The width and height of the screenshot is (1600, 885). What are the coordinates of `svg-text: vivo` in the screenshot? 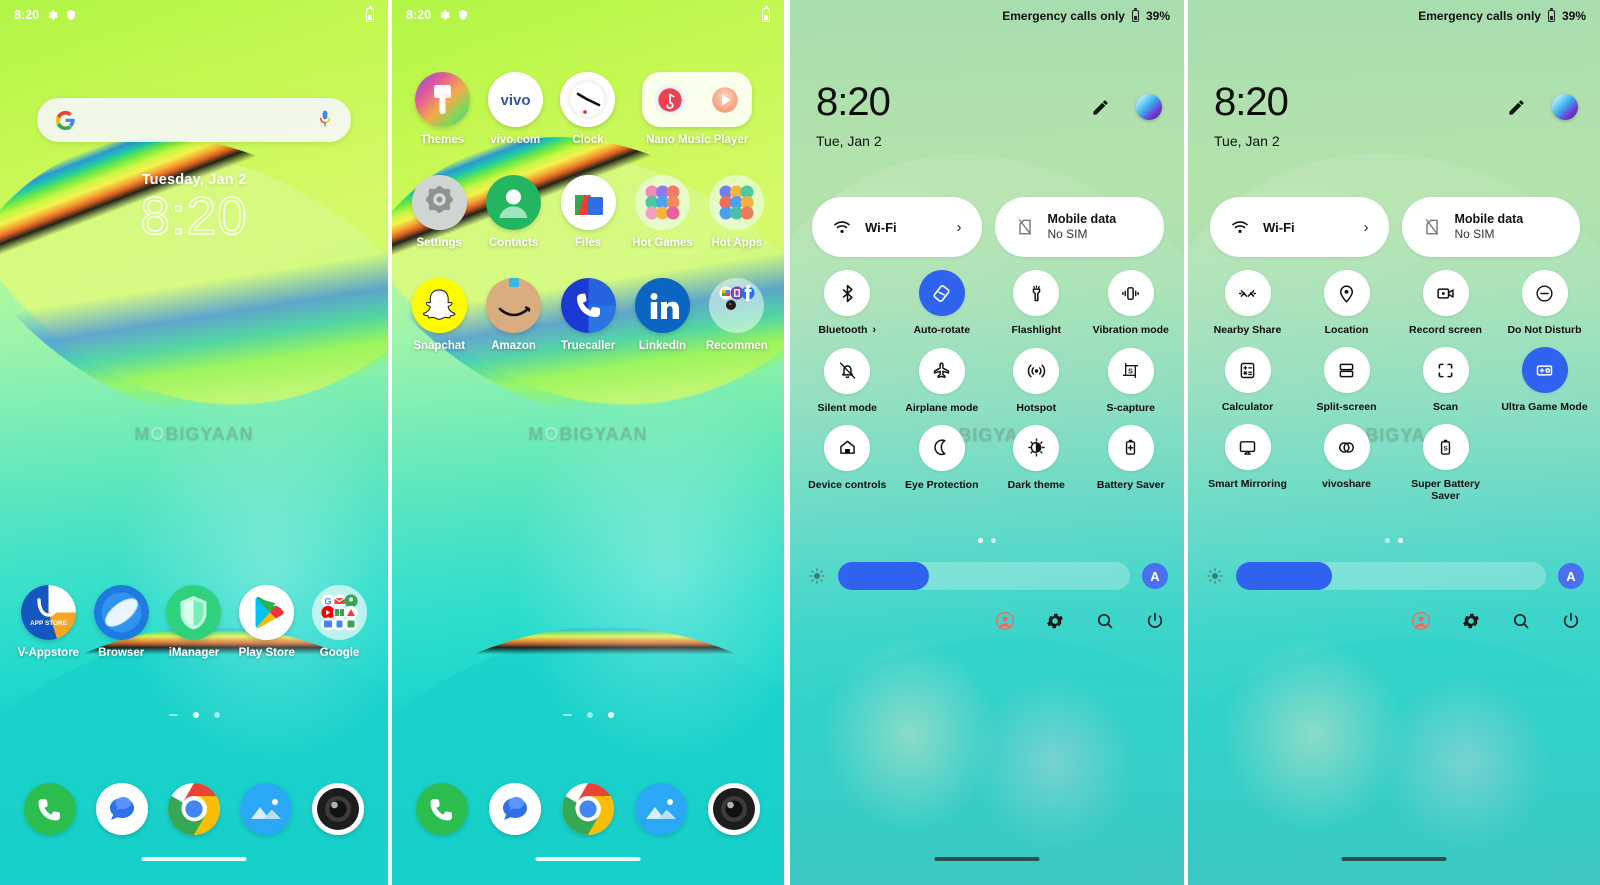 It's located at (515, 100).